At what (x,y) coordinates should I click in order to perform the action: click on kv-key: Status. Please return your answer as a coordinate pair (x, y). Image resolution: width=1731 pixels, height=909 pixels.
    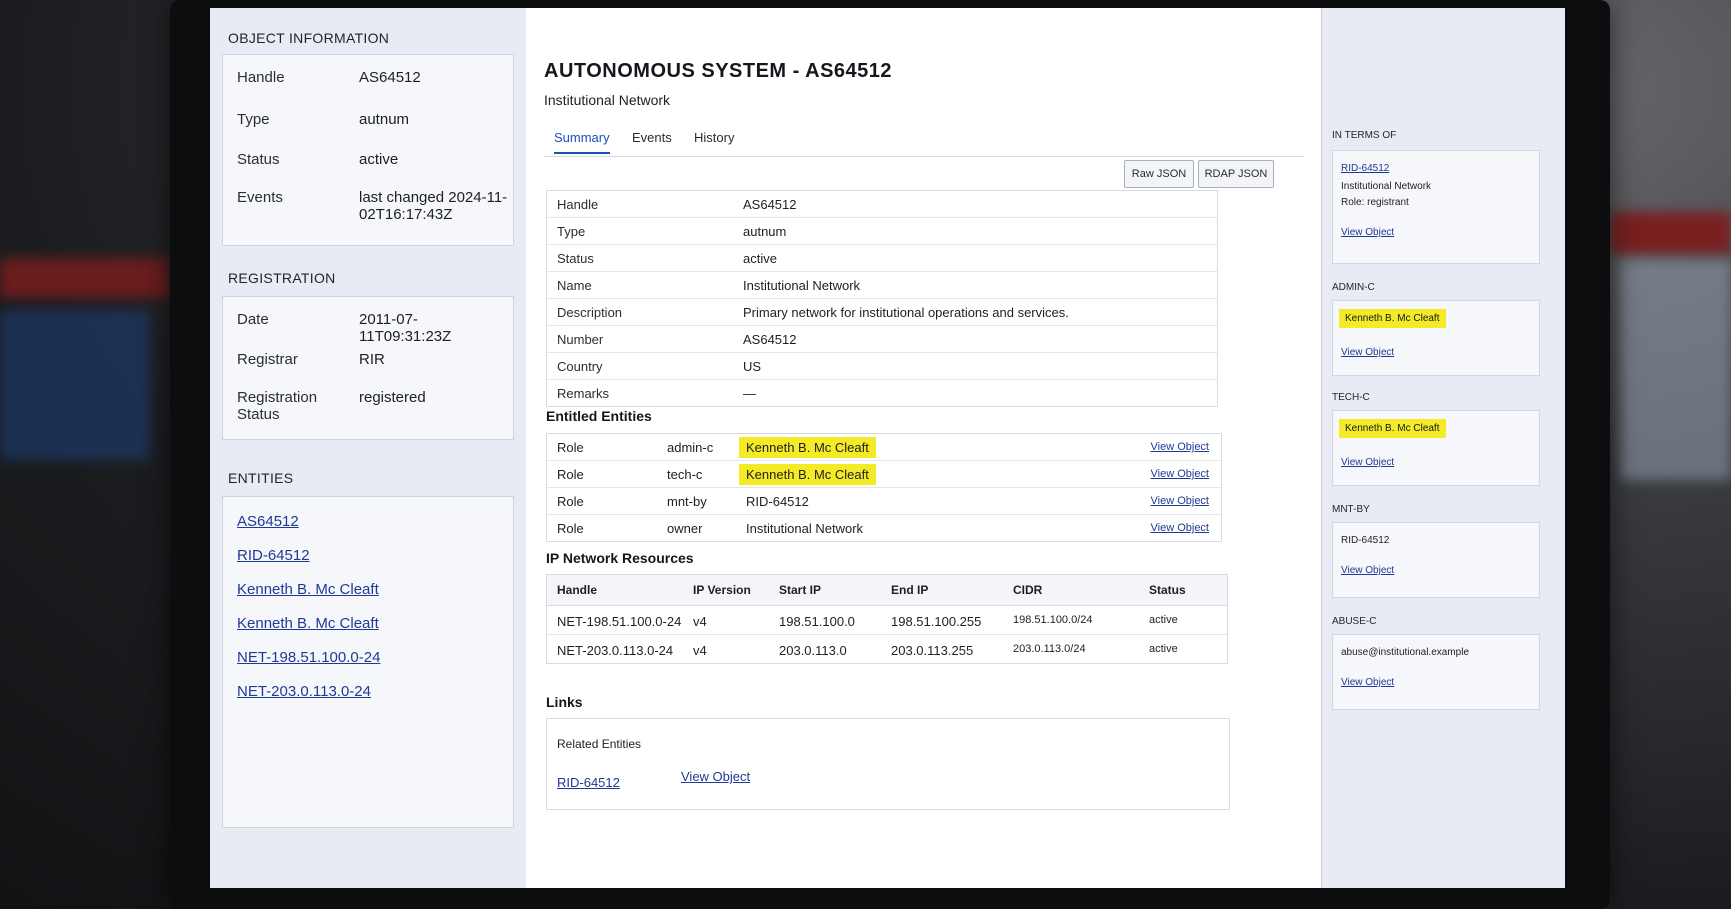
    Looking at the image, I should click on (258, 159).